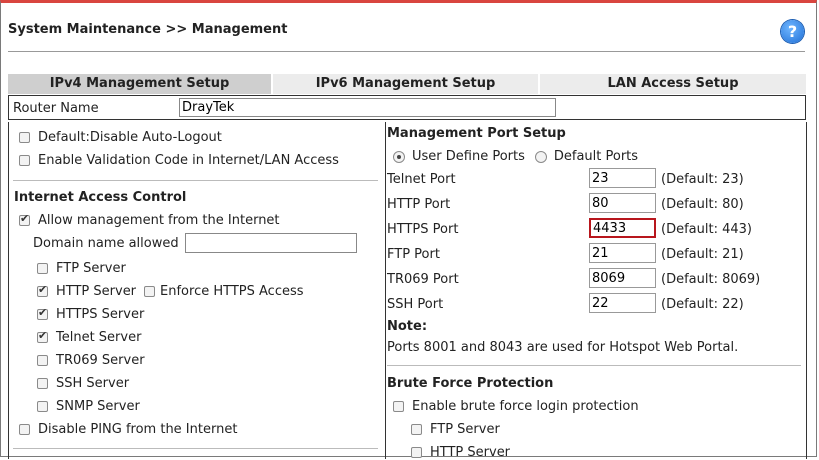 The width and height of the screenshot is (819, 460). What do you see at coordinates (702, 304) in the screenshot?
I see `ssh-port-default: (Default: 22)` at bounding box center [702, 304].